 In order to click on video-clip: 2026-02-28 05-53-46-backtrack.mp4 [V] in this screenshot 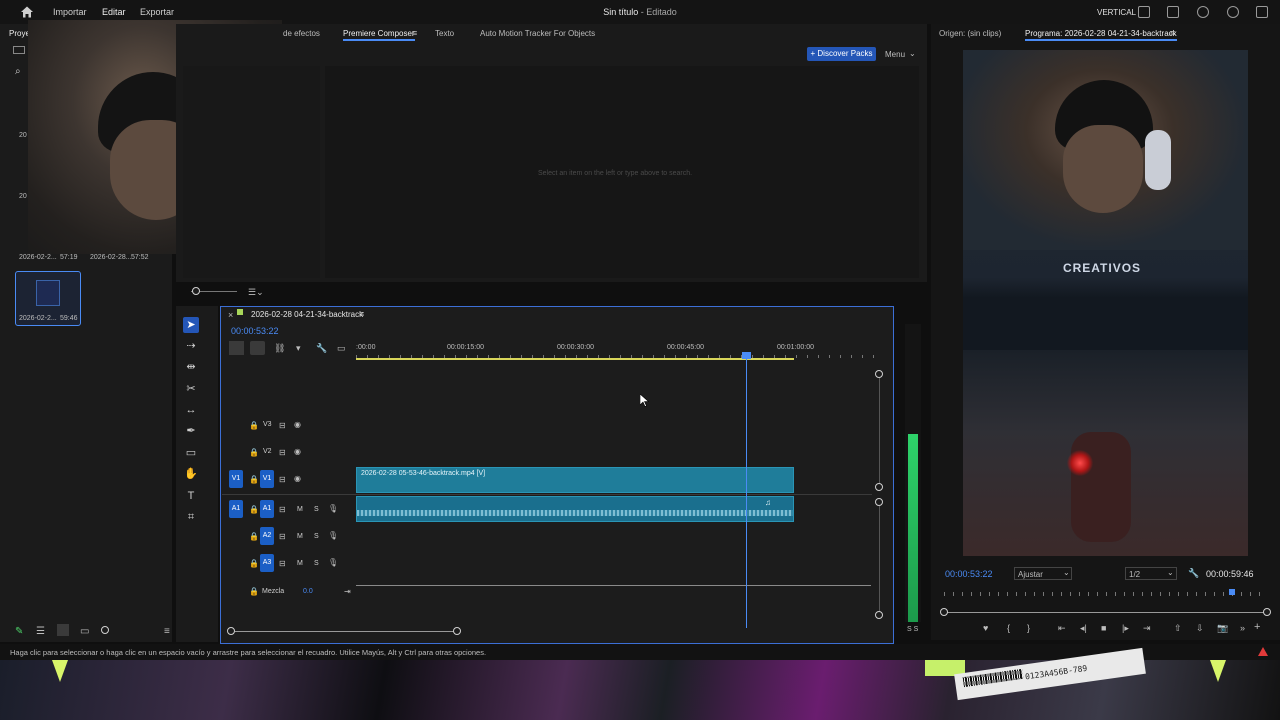, I will do `click(575, 480)`.